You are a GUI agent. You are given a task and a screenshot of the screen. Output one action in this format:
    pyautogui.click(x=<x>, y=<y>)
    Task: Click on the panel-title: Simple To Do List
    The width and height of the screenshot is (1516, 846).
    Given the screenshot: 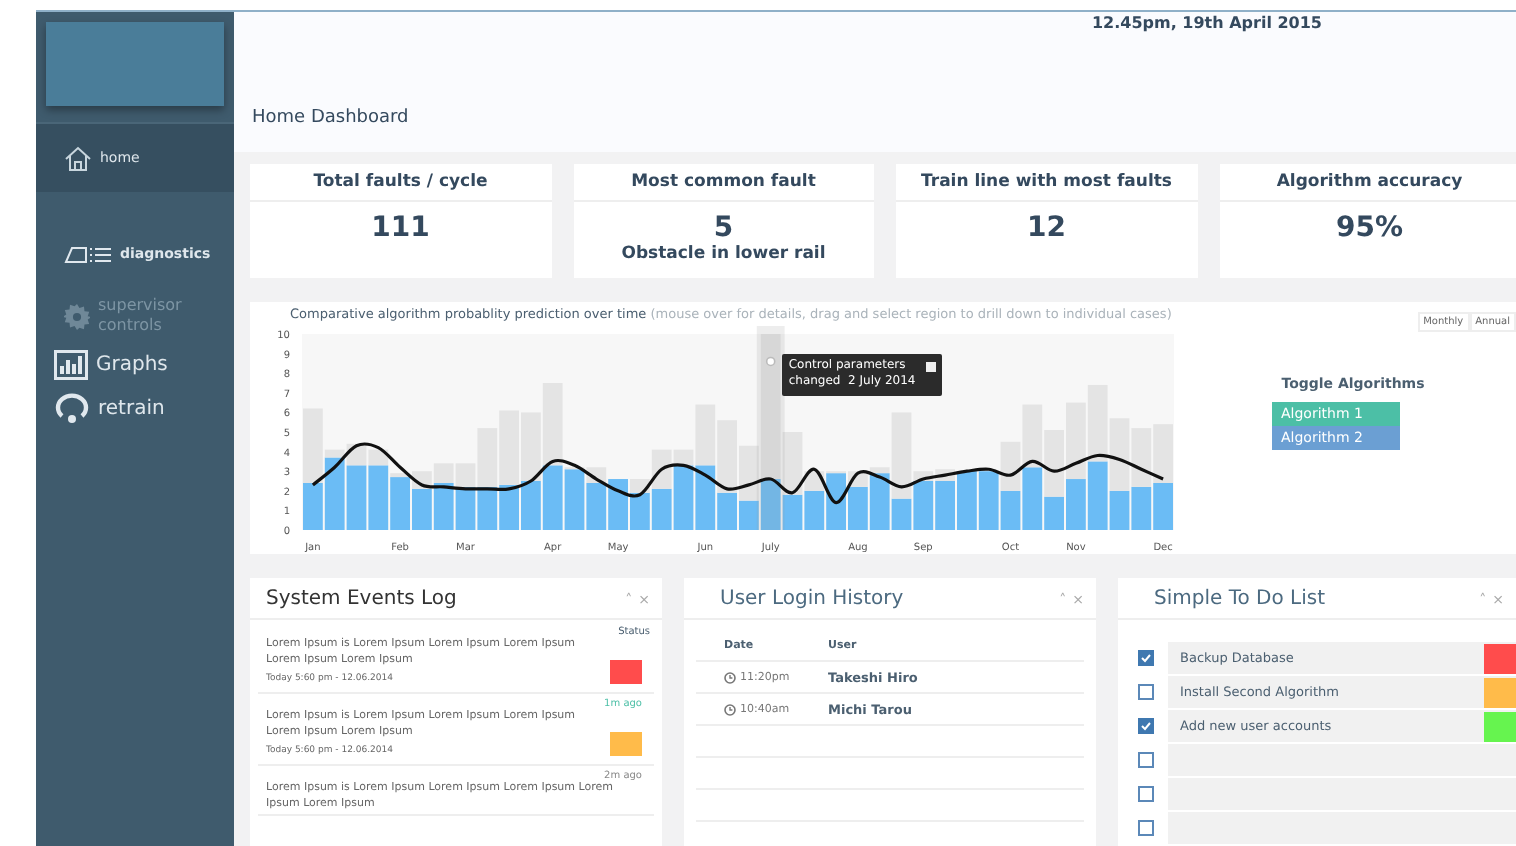 What is the action you would take?
    pyautogui.click(x=1240, y=599)
    